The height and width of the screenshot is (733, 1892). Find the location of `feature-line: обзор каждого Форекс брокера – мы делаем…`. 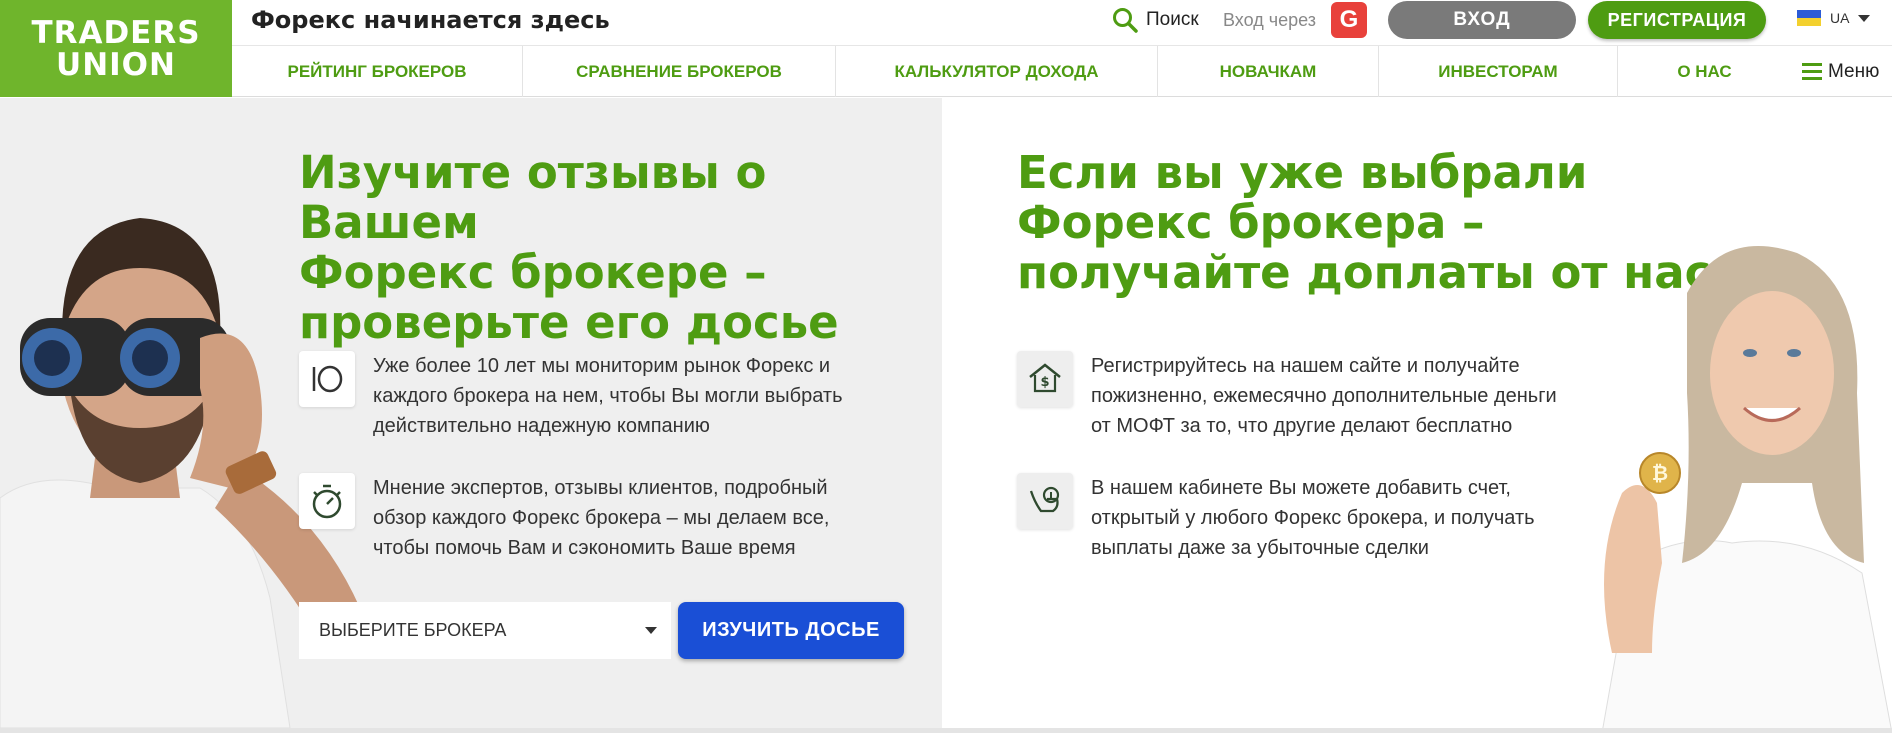

feature-line: обзор каждого Форекс брокера – мы делаем… is located at coordinates (601, 518).